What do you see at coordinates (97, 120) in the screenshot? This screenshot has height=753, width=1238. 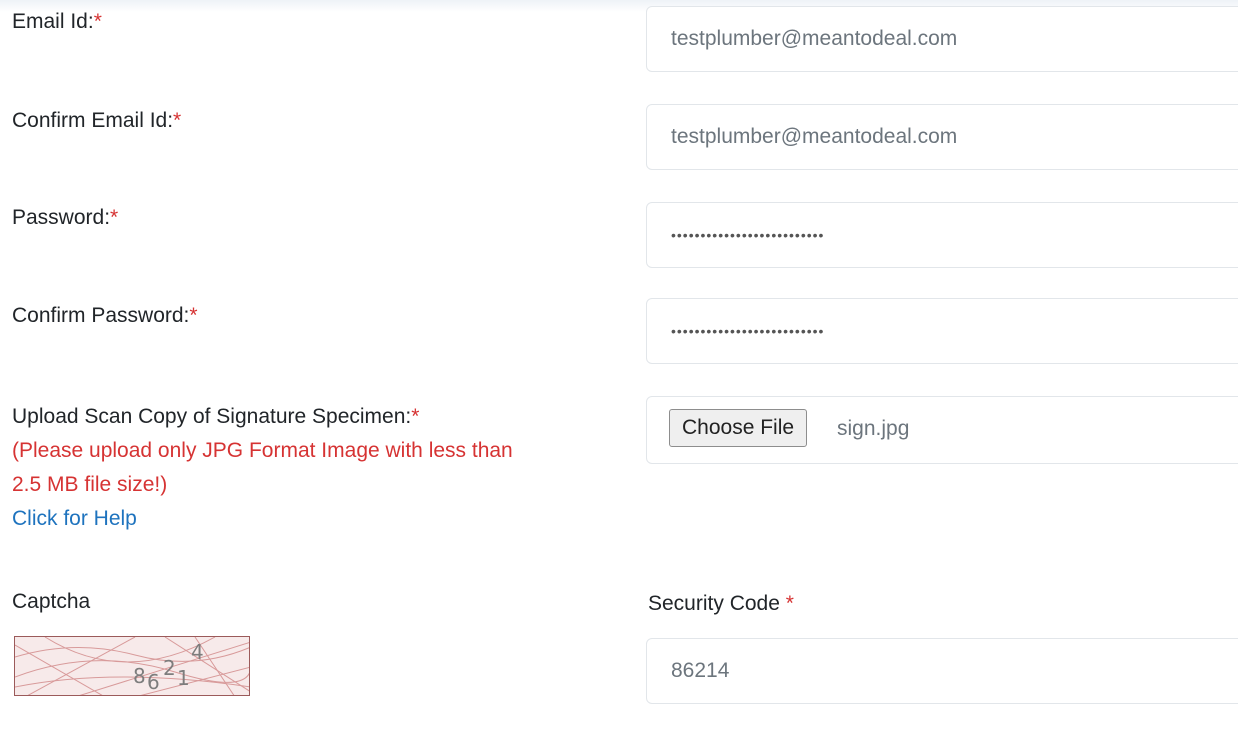 I see `confirm-email-label: Confirm Email Id:*` at bounding box center [97, 120].